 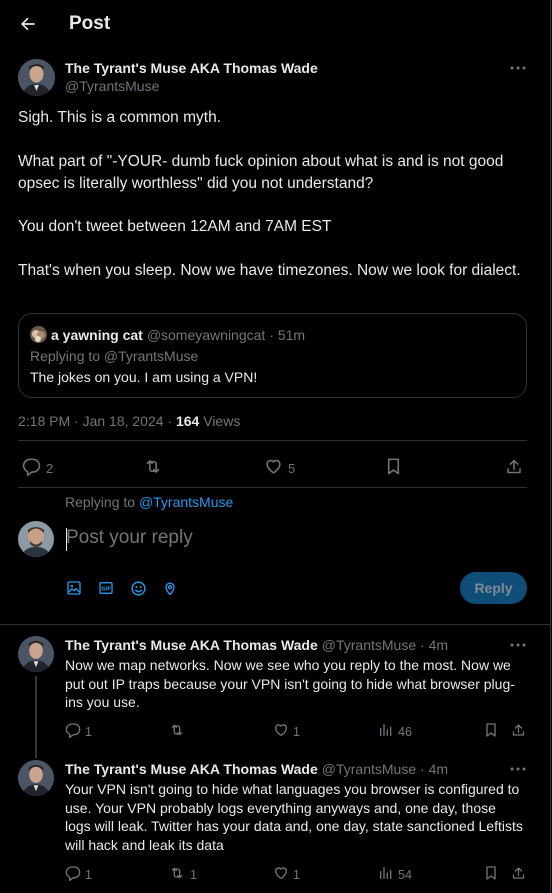 I want to click on views-count: 164, so click(x=187, y=421).